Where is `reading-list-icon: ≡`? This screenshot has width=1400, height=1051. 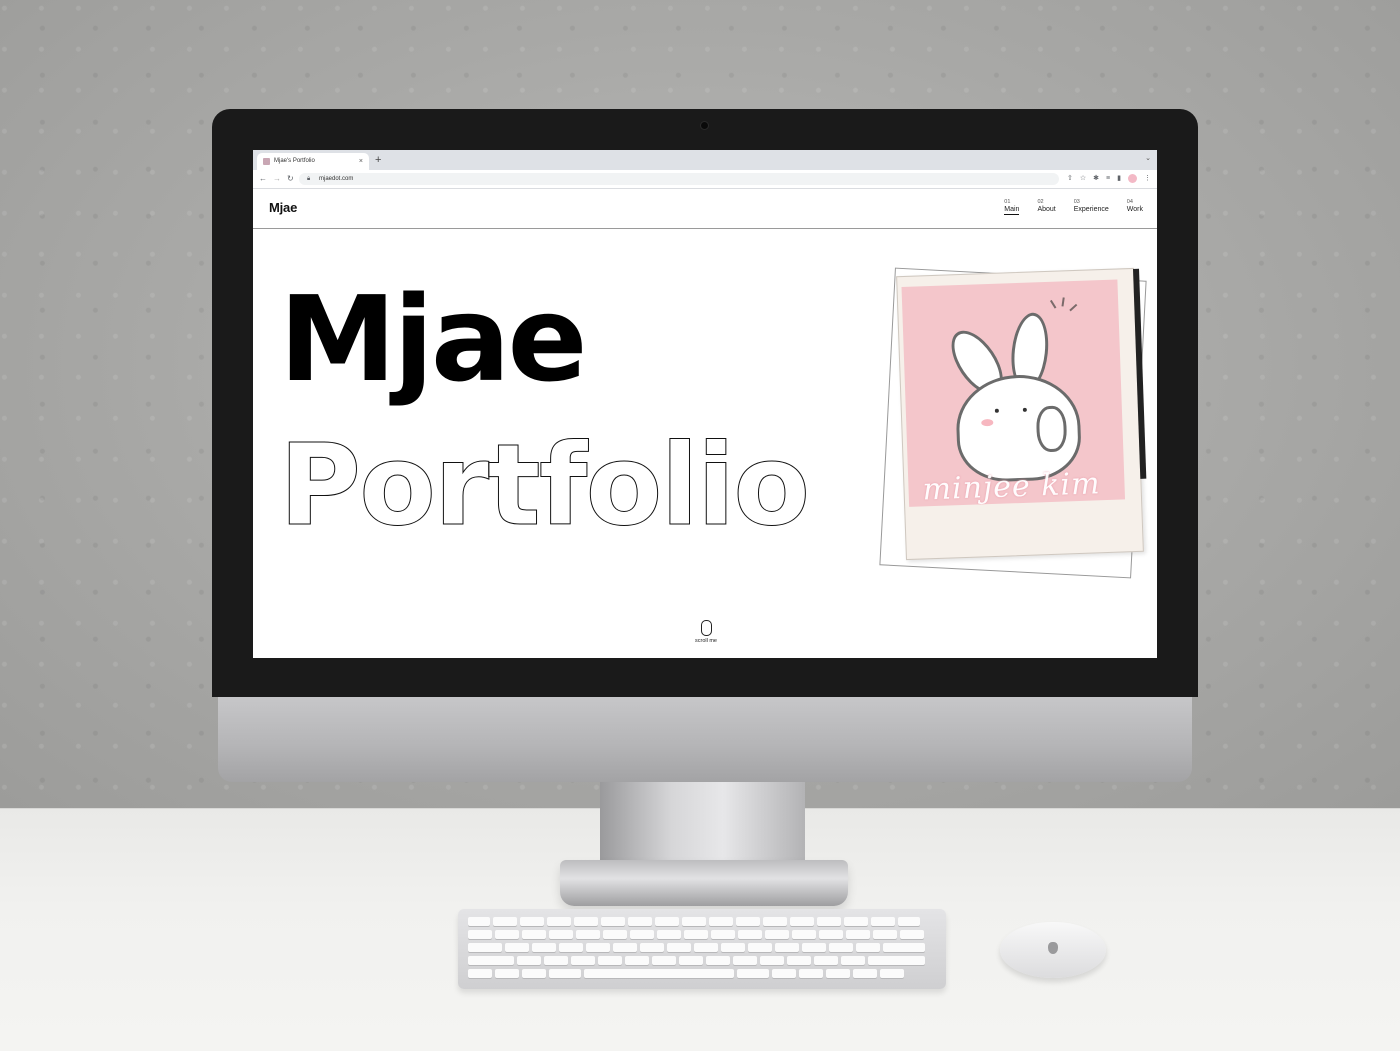
reading-list-icon: ≡ is located at coordinates (1108, 179).